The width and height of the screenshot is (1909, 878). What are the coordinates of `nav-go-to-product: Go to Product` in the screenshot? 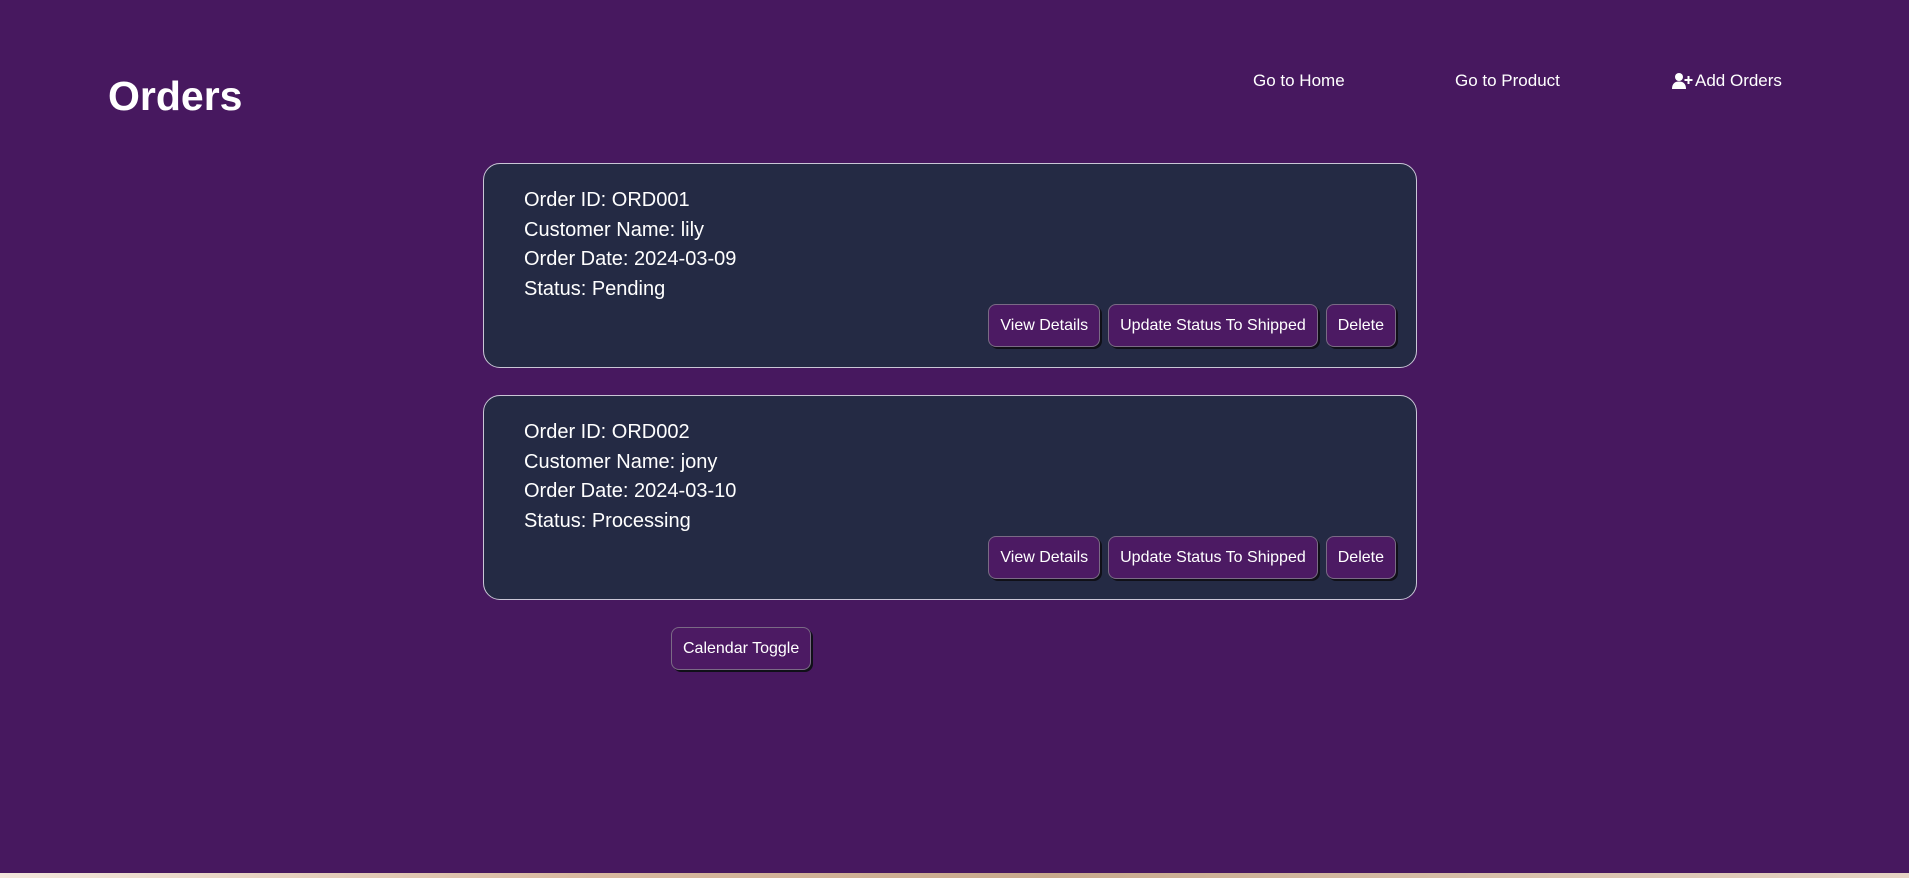 It's located at (1507, 81).